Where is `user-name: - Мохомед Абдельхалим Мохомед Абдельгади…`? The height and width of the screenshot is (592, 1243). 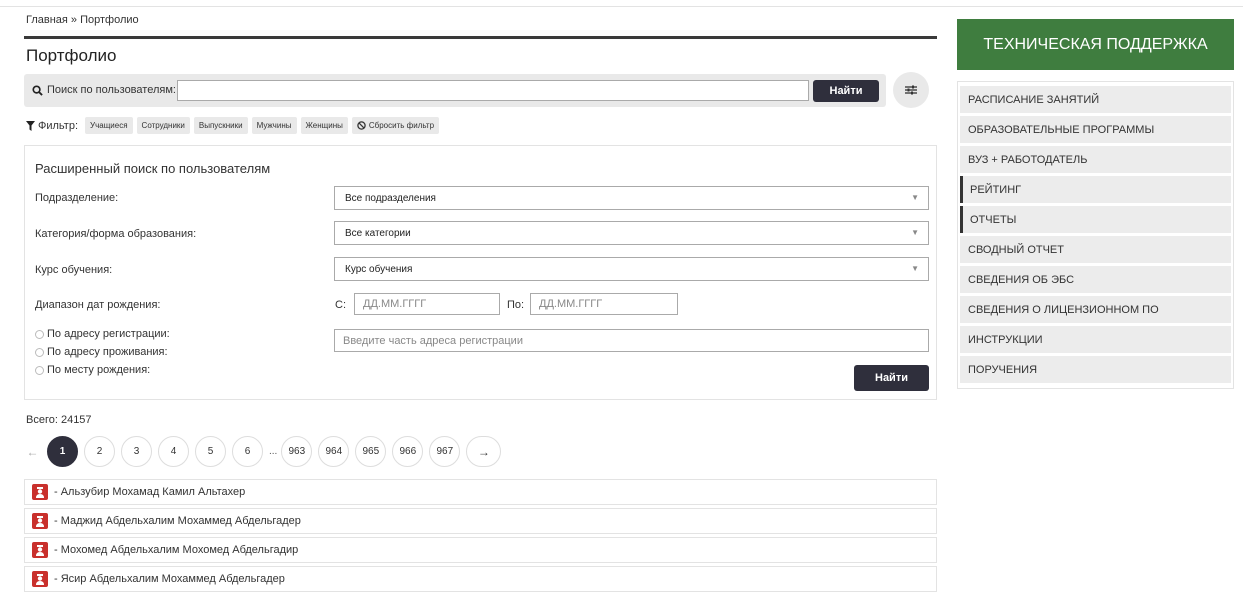
user-name: - Мохомед Абдельхалим Мохомед Абдельгади… is located at coordinates (176, 550).